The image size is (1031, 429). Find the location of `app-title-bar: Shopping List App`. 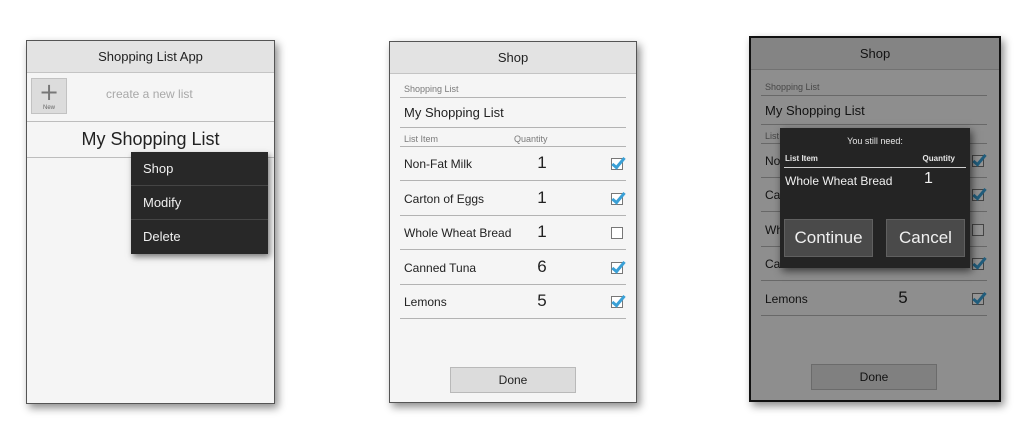

app-title-bar: Shopping List App is located at coordinates (150, 57).